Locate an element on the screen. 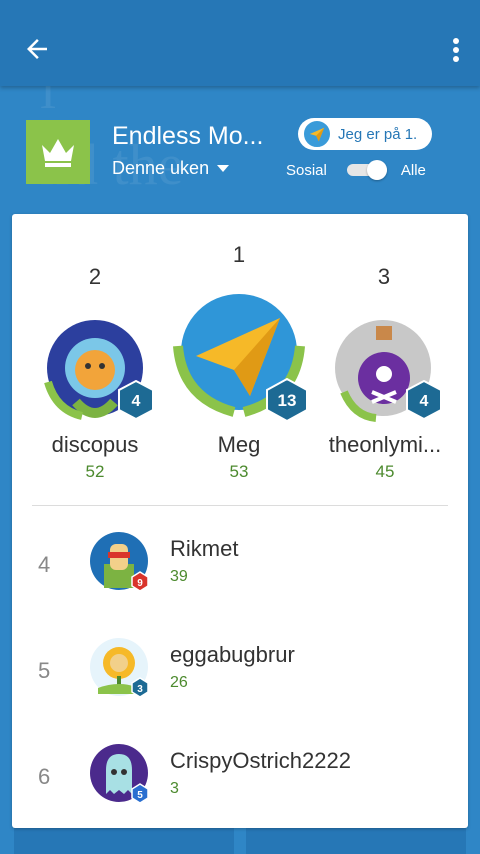  toggle-label-social: Sosial is located at coordinates (306, 170).